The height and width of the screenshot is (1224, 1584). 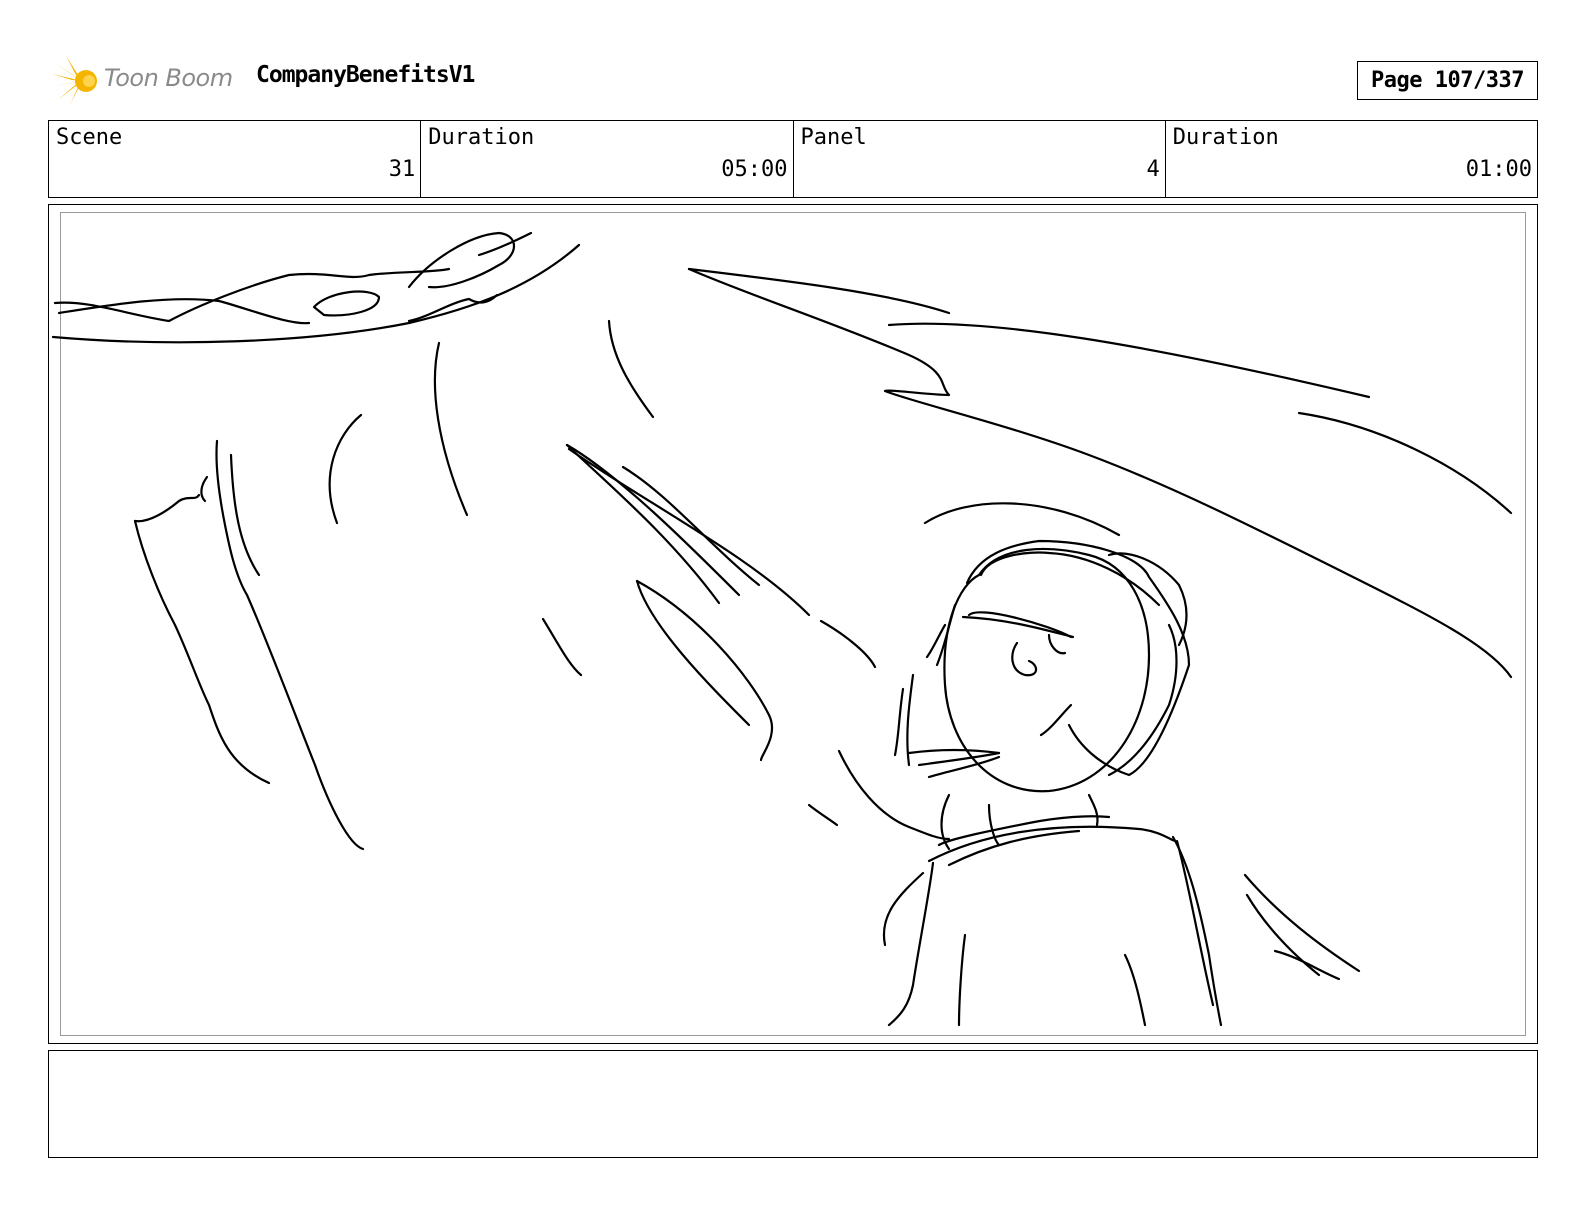 What do you see at coordinates (980, 159) in the screenshot?
I see `panel-cell: Panel 4` at bounding box center [980, 159].